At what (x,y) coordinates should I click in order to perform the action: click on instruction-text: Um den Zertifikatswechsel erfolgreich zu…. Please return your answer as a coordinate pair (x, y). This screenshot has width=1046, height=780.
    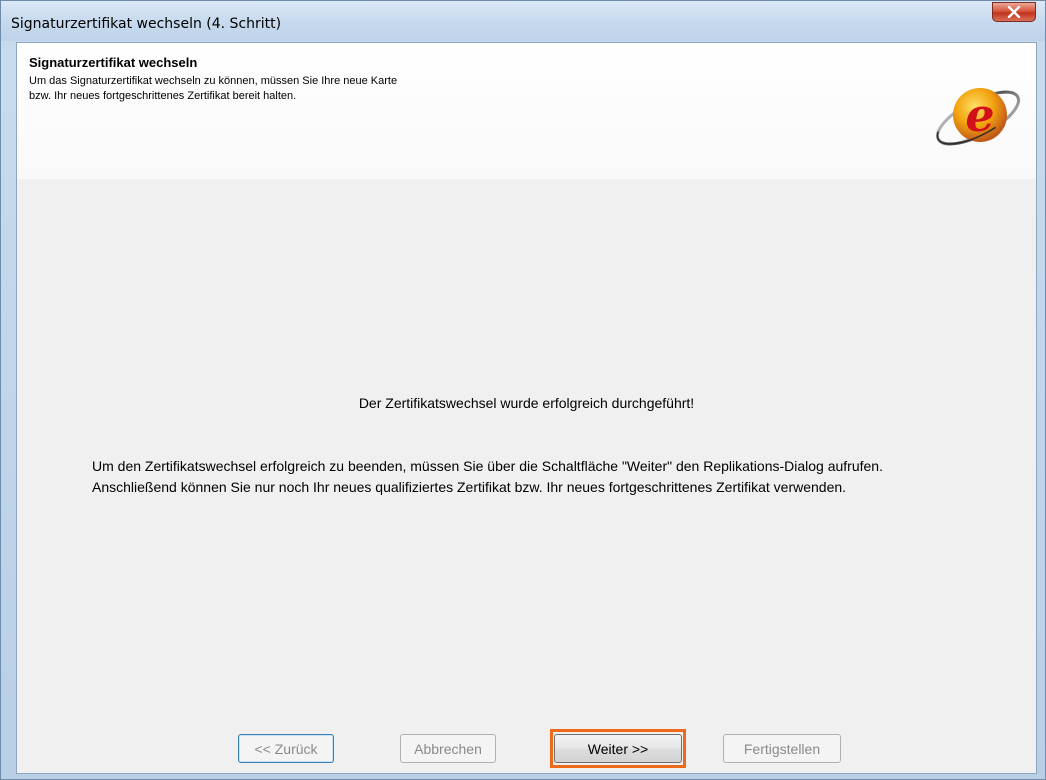
    Looking at the image, I should click on (542, 477).